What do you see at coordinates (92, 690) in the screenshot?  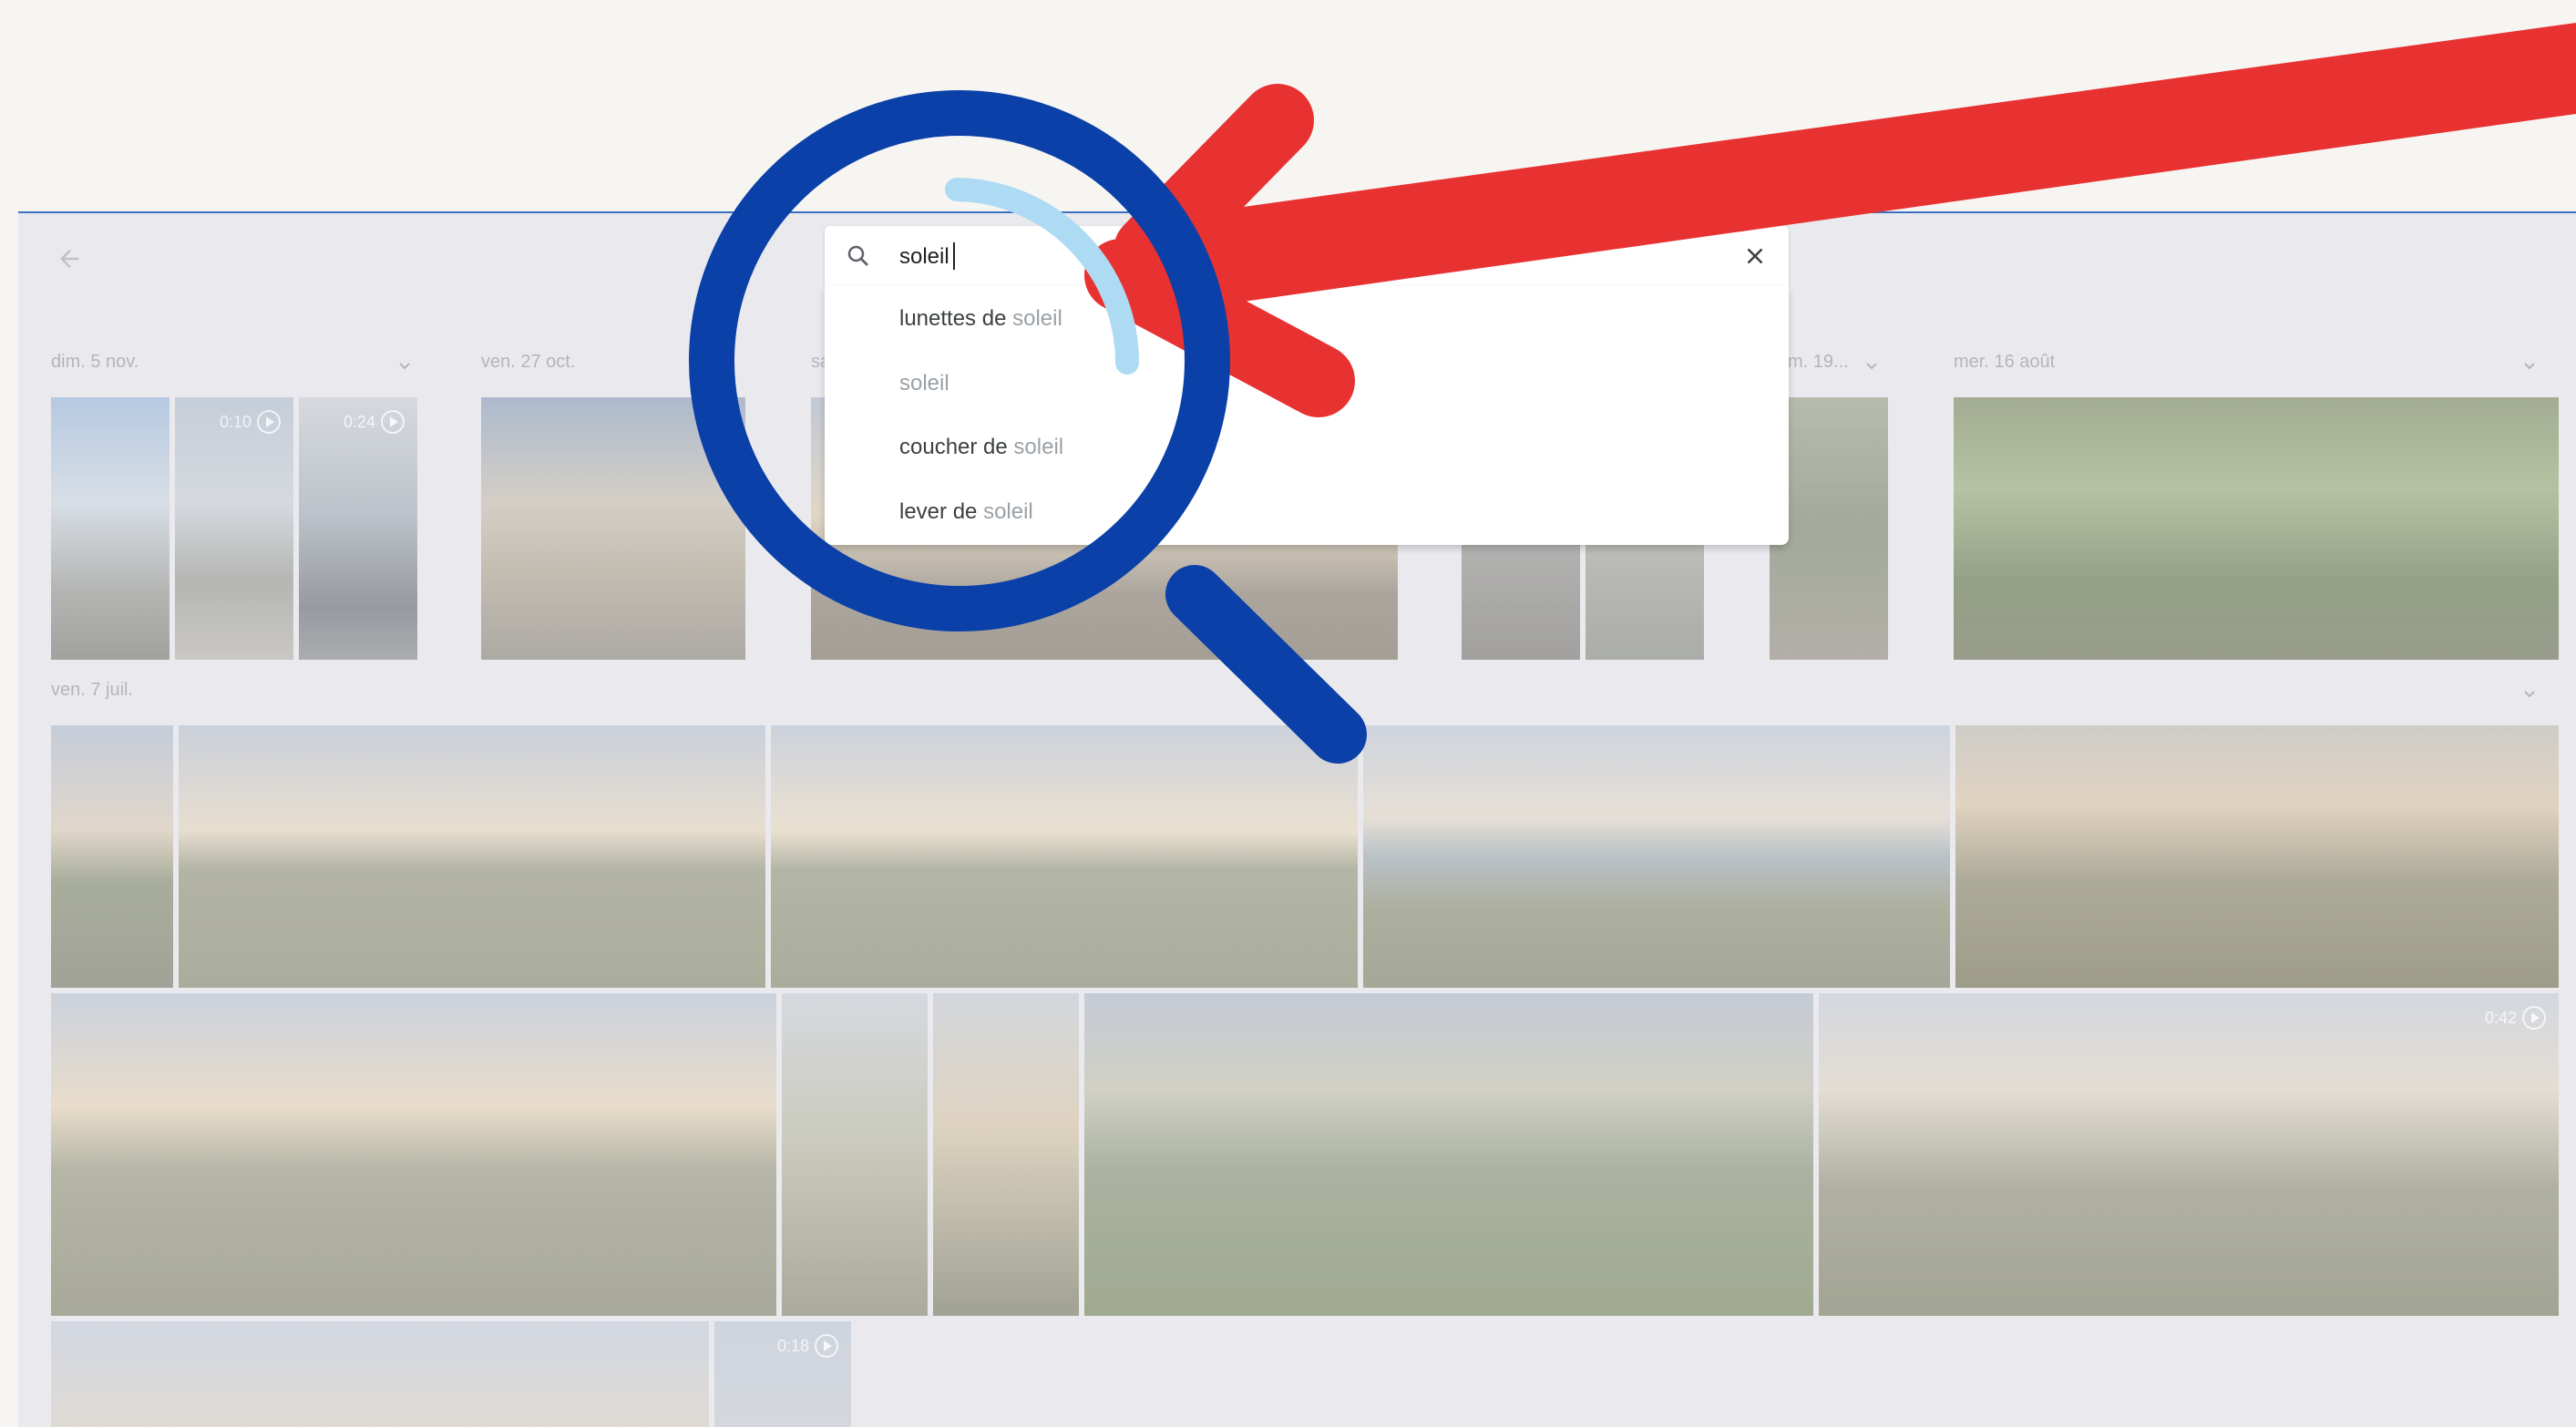 I see `group-date-label: ven. 7 juil.` at bounding box center [92, 690].